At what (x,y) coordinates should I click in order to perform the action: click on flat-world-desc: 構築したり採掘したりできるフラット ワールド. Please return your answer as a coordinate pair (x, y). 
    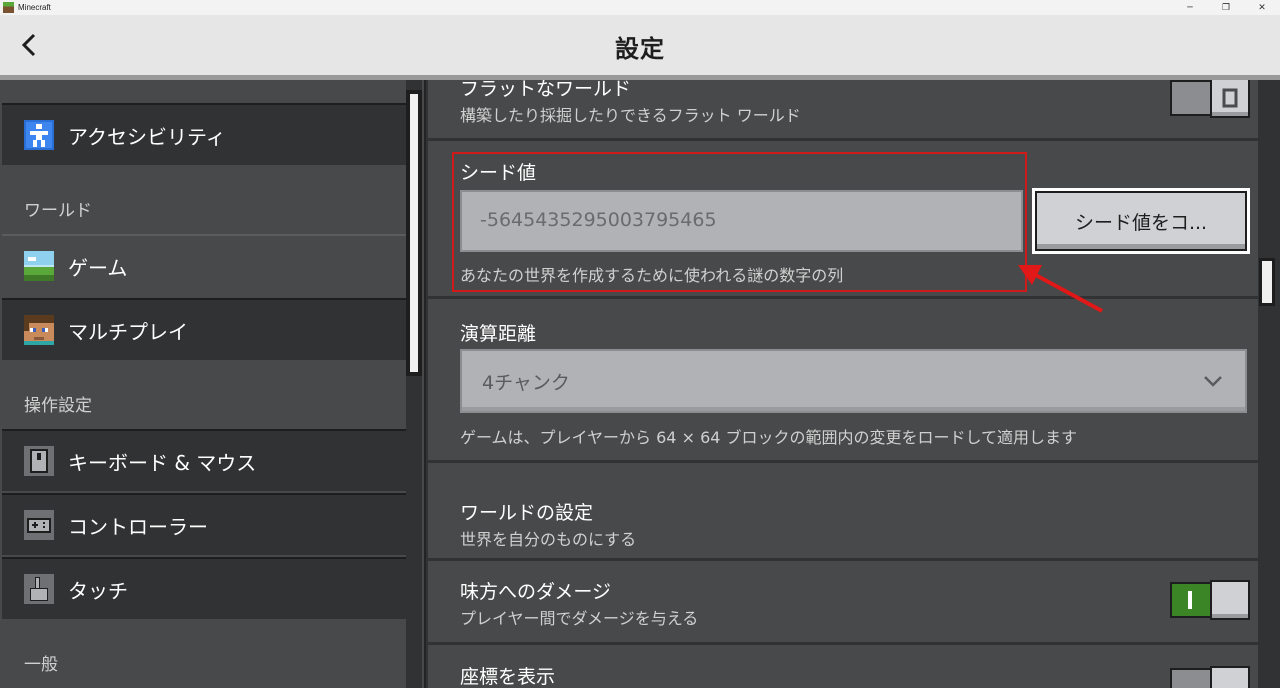
    Looking at the image, I should click on (630, 115).